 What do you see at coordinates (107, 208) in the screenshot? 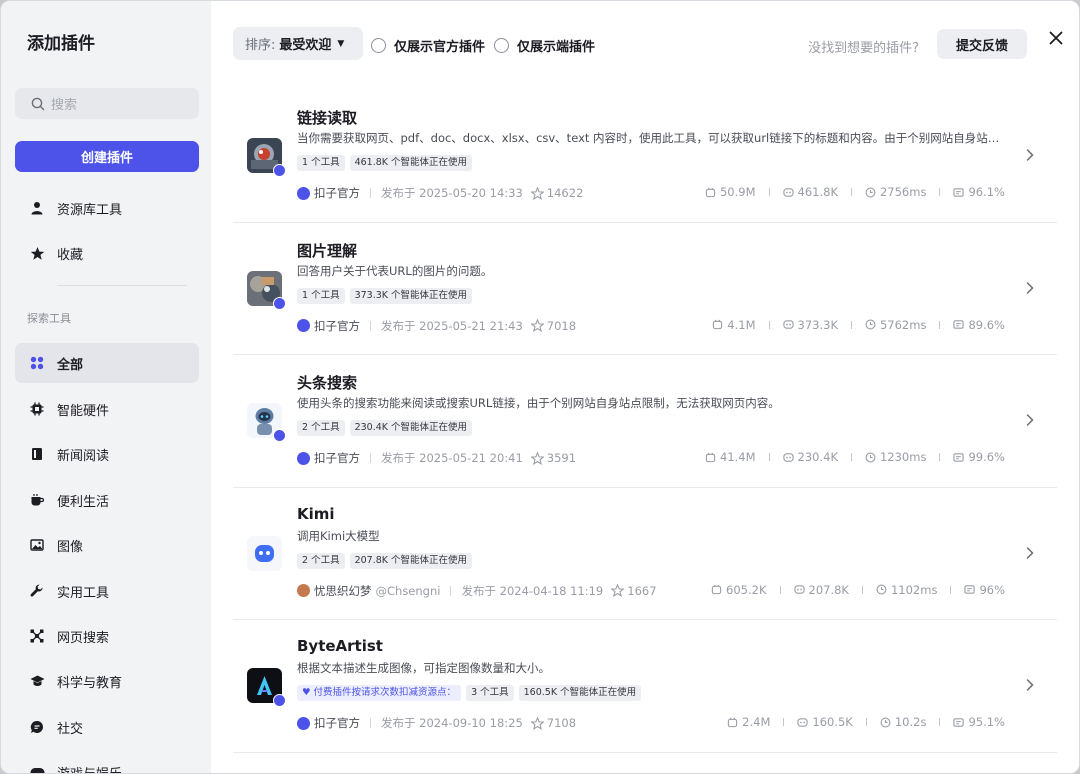
I see `sidebar-item-library-tools: 资源库工具` at bounding box center [107, 208].